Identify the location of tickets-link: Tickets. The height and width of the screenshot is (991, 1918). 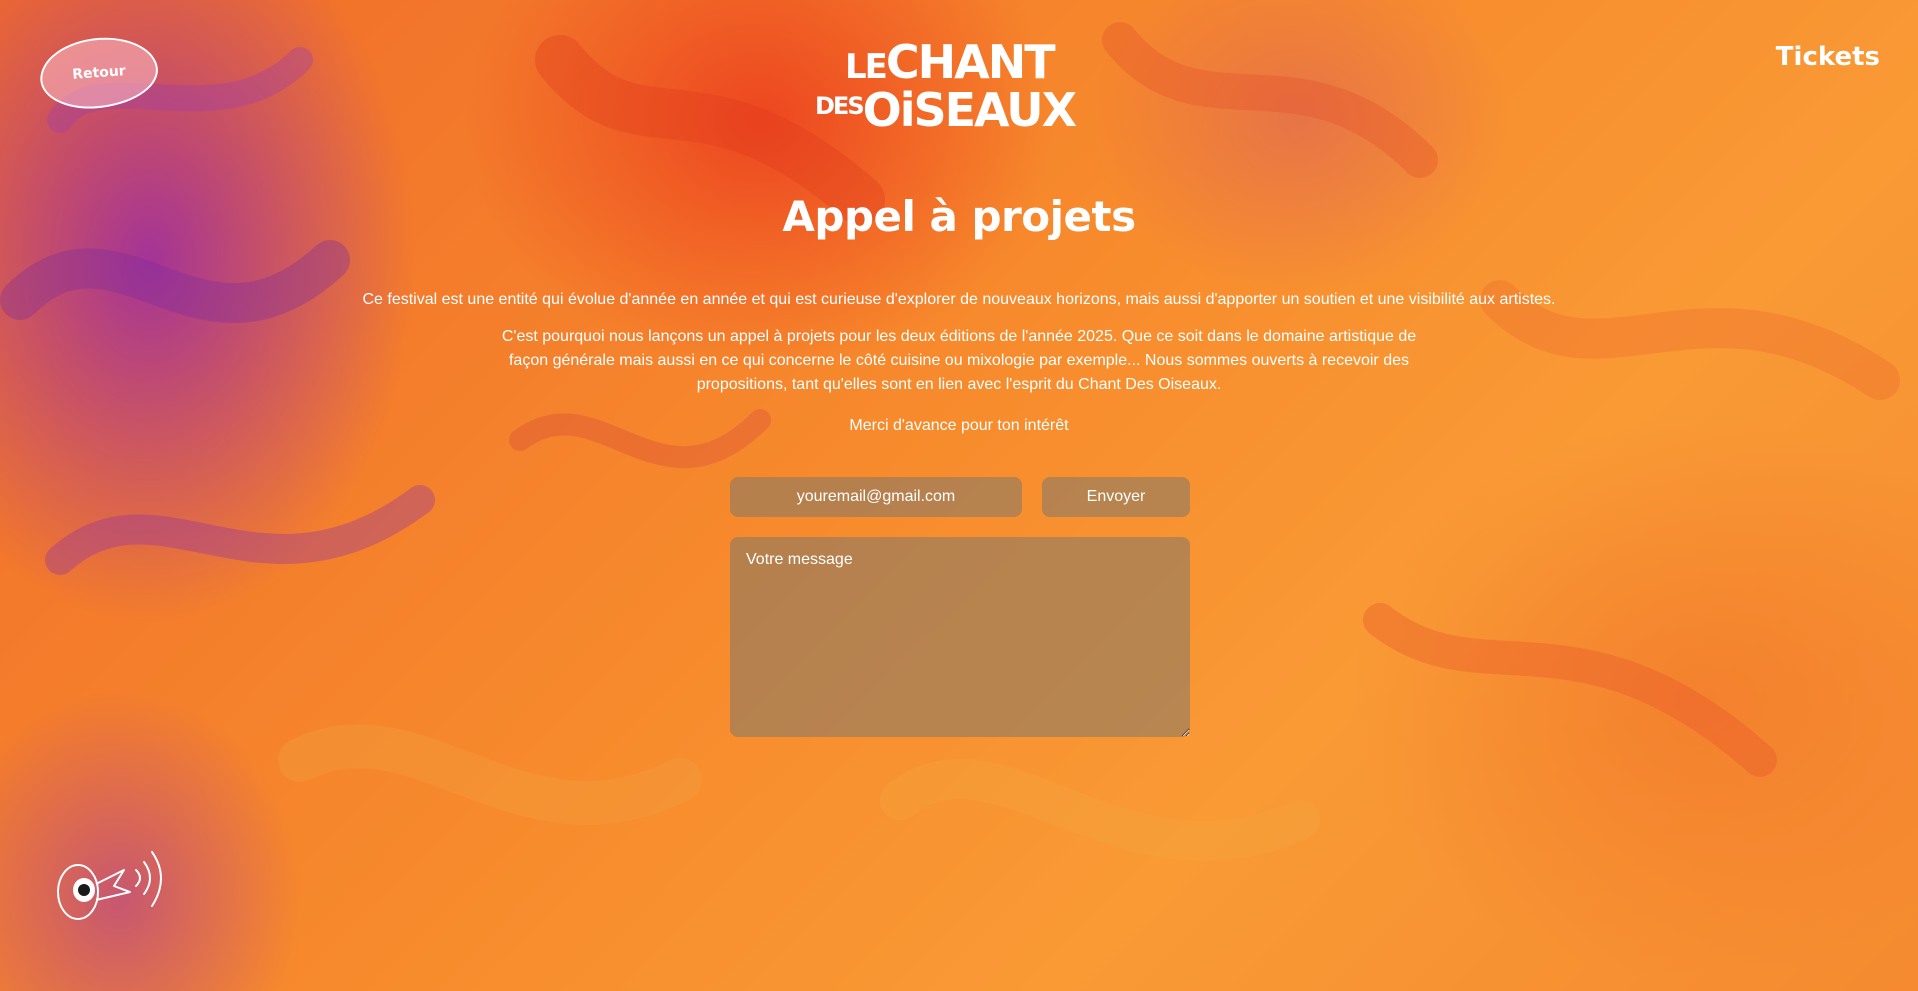
(1828, 57).